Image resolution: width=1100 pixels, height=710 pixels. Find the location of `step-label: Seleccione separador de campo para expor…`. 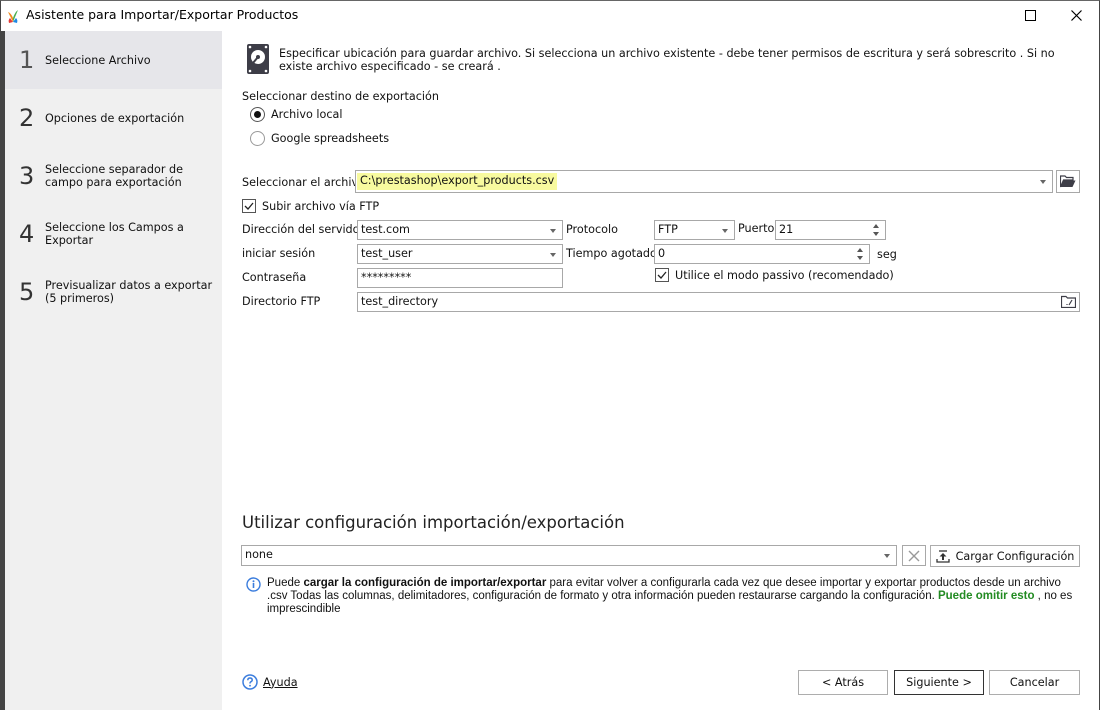

step-label: Seleccione separador de campo para expor… is located at coordinates (114, 176).